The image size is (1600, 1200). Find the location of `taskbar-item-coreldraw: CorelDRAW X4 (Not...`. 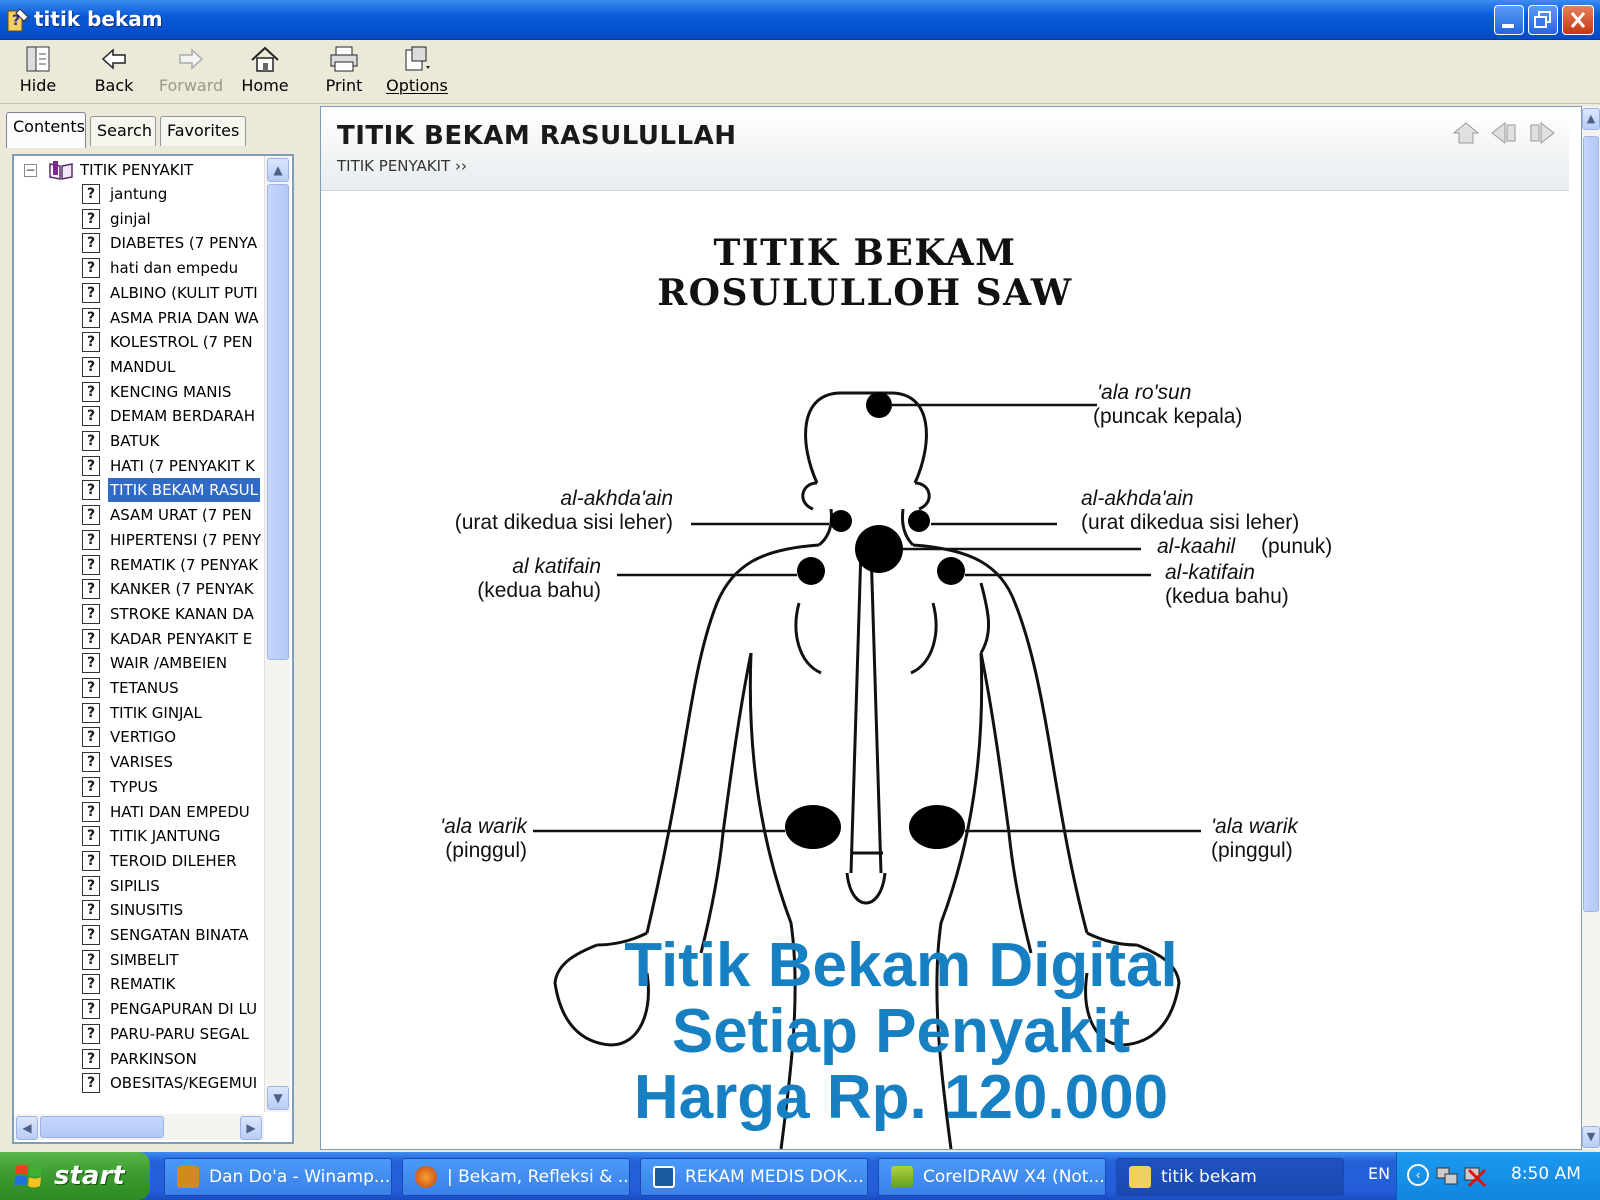

taskbar-item-coreldraw: CorelDRAW X4 (Not... is located at coordinates (992, 1177).